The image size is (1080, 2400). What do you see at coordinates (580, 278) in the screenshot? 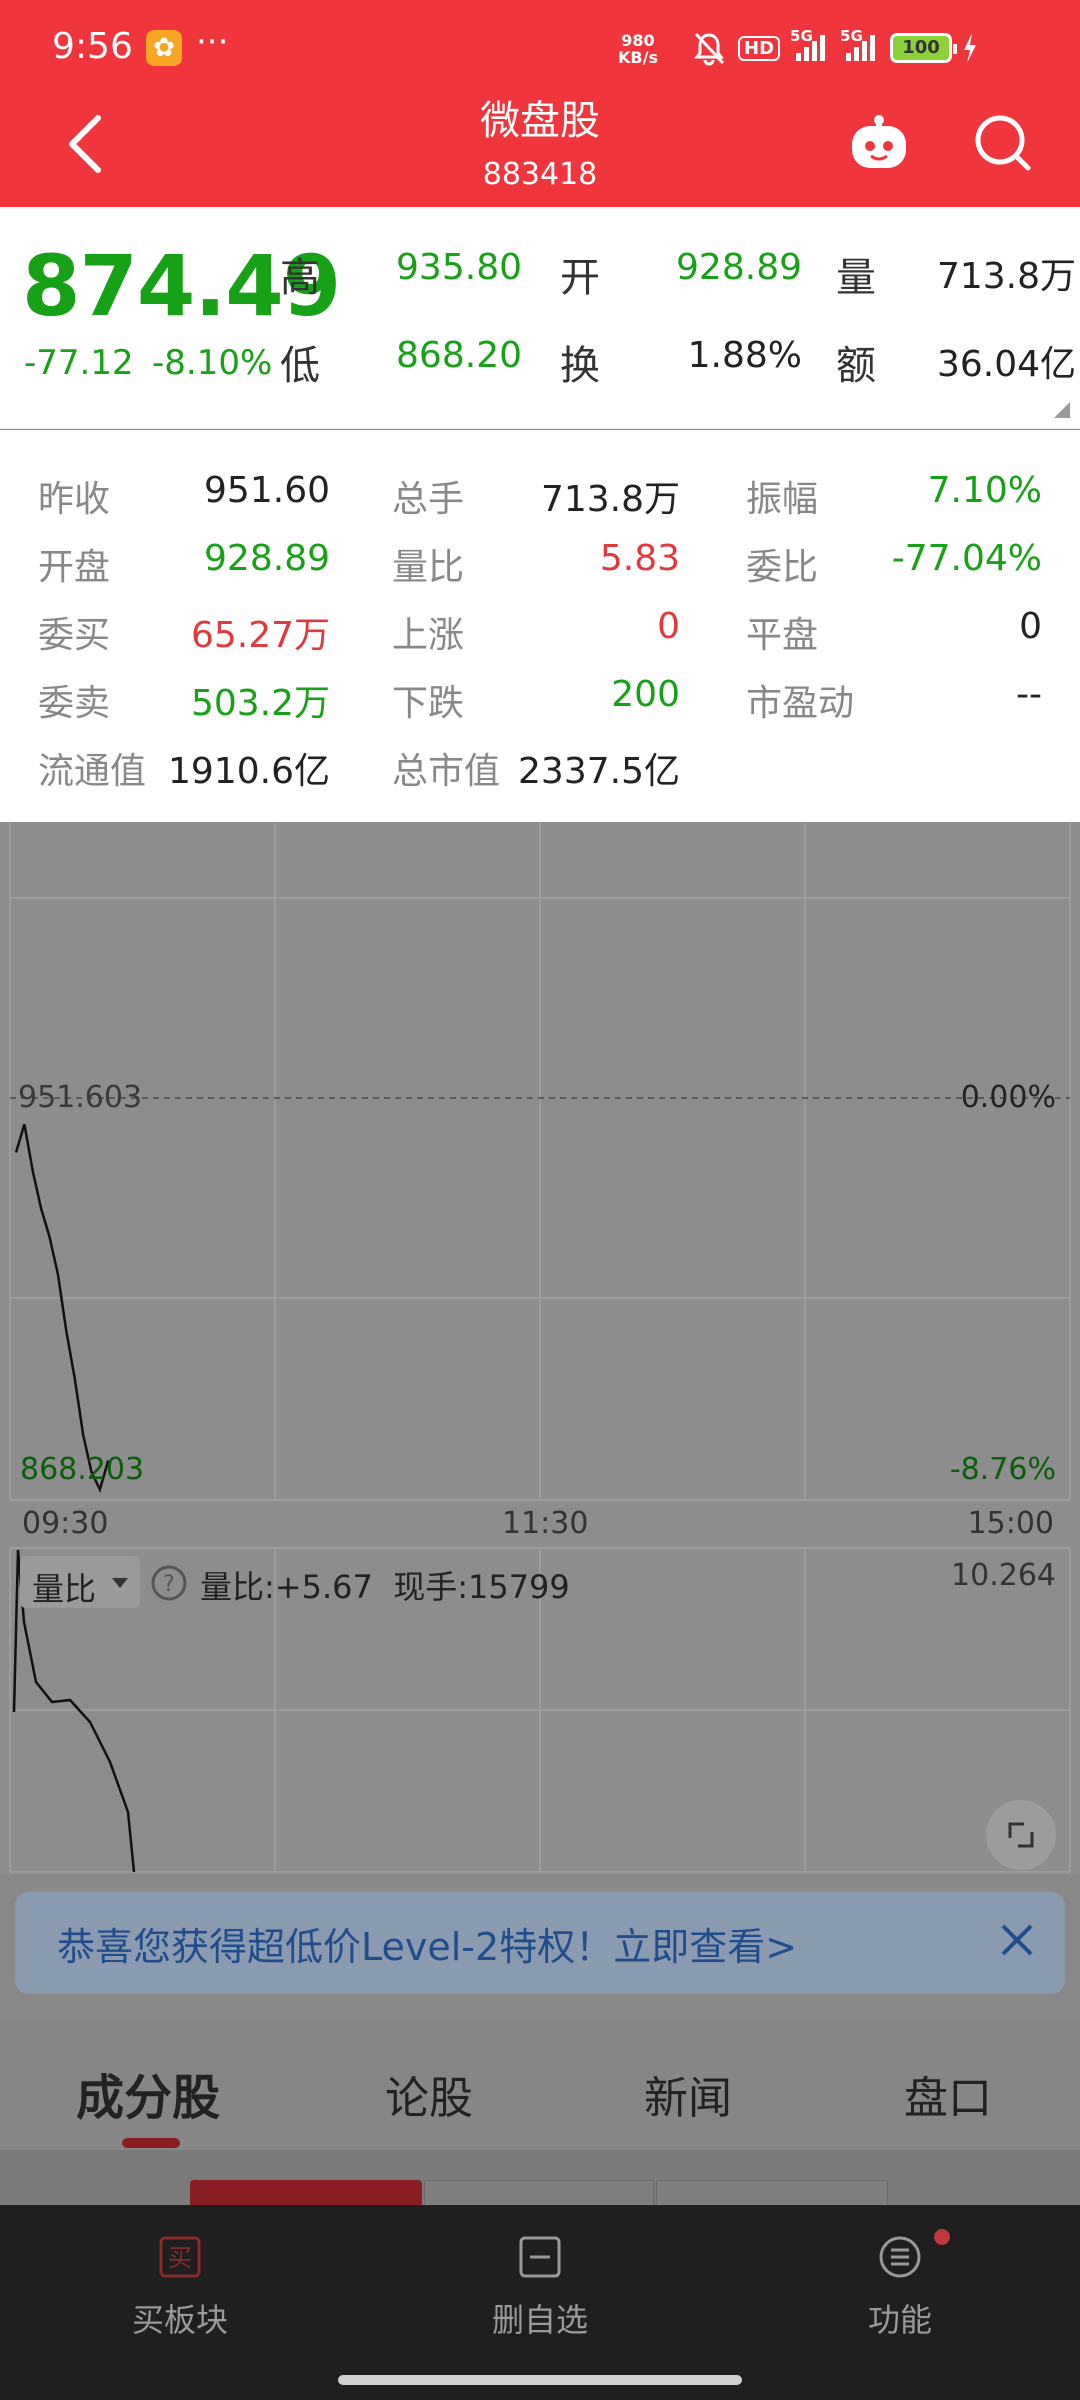
I see `open-label: 开` at bounding box center [580, 278].